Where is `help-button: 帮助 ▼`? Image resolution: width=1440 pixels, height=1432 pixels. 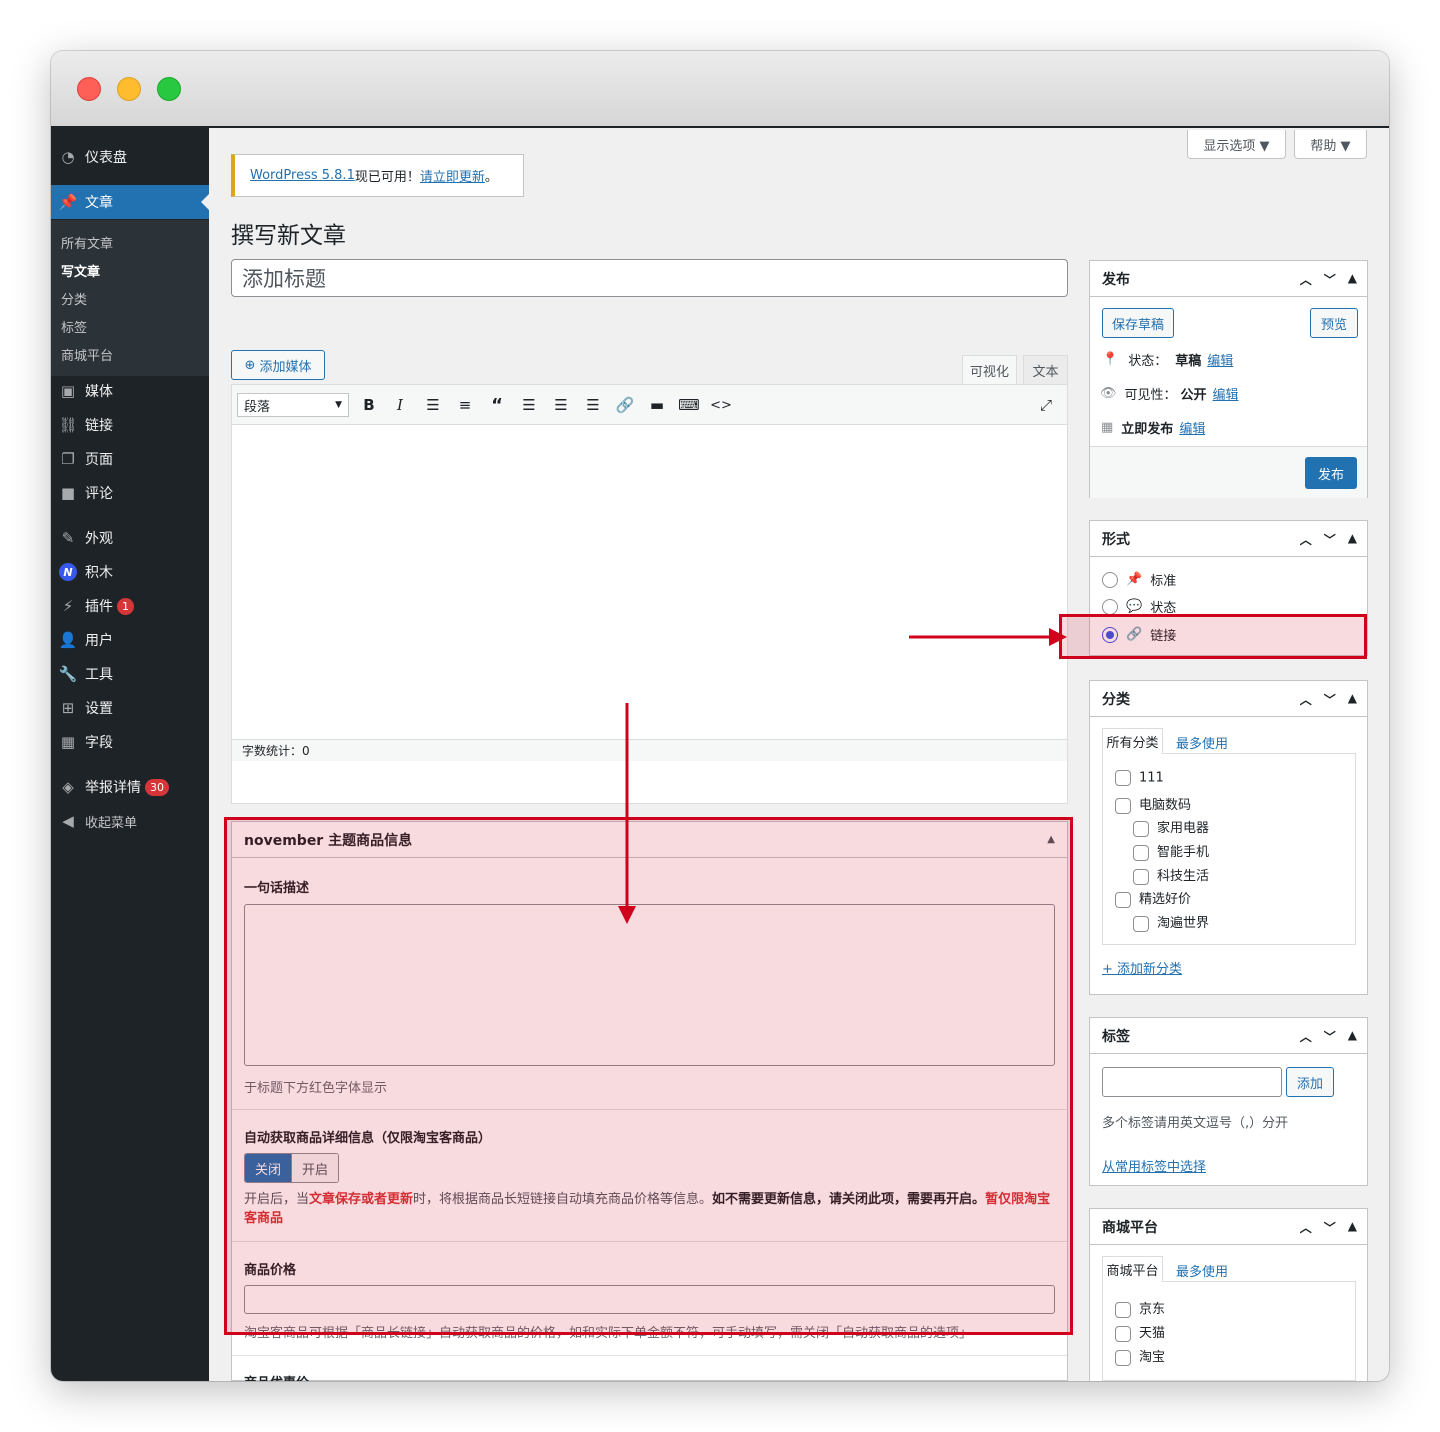
help-button: 帮助 ▼ is located at coordinates (1330, 144).